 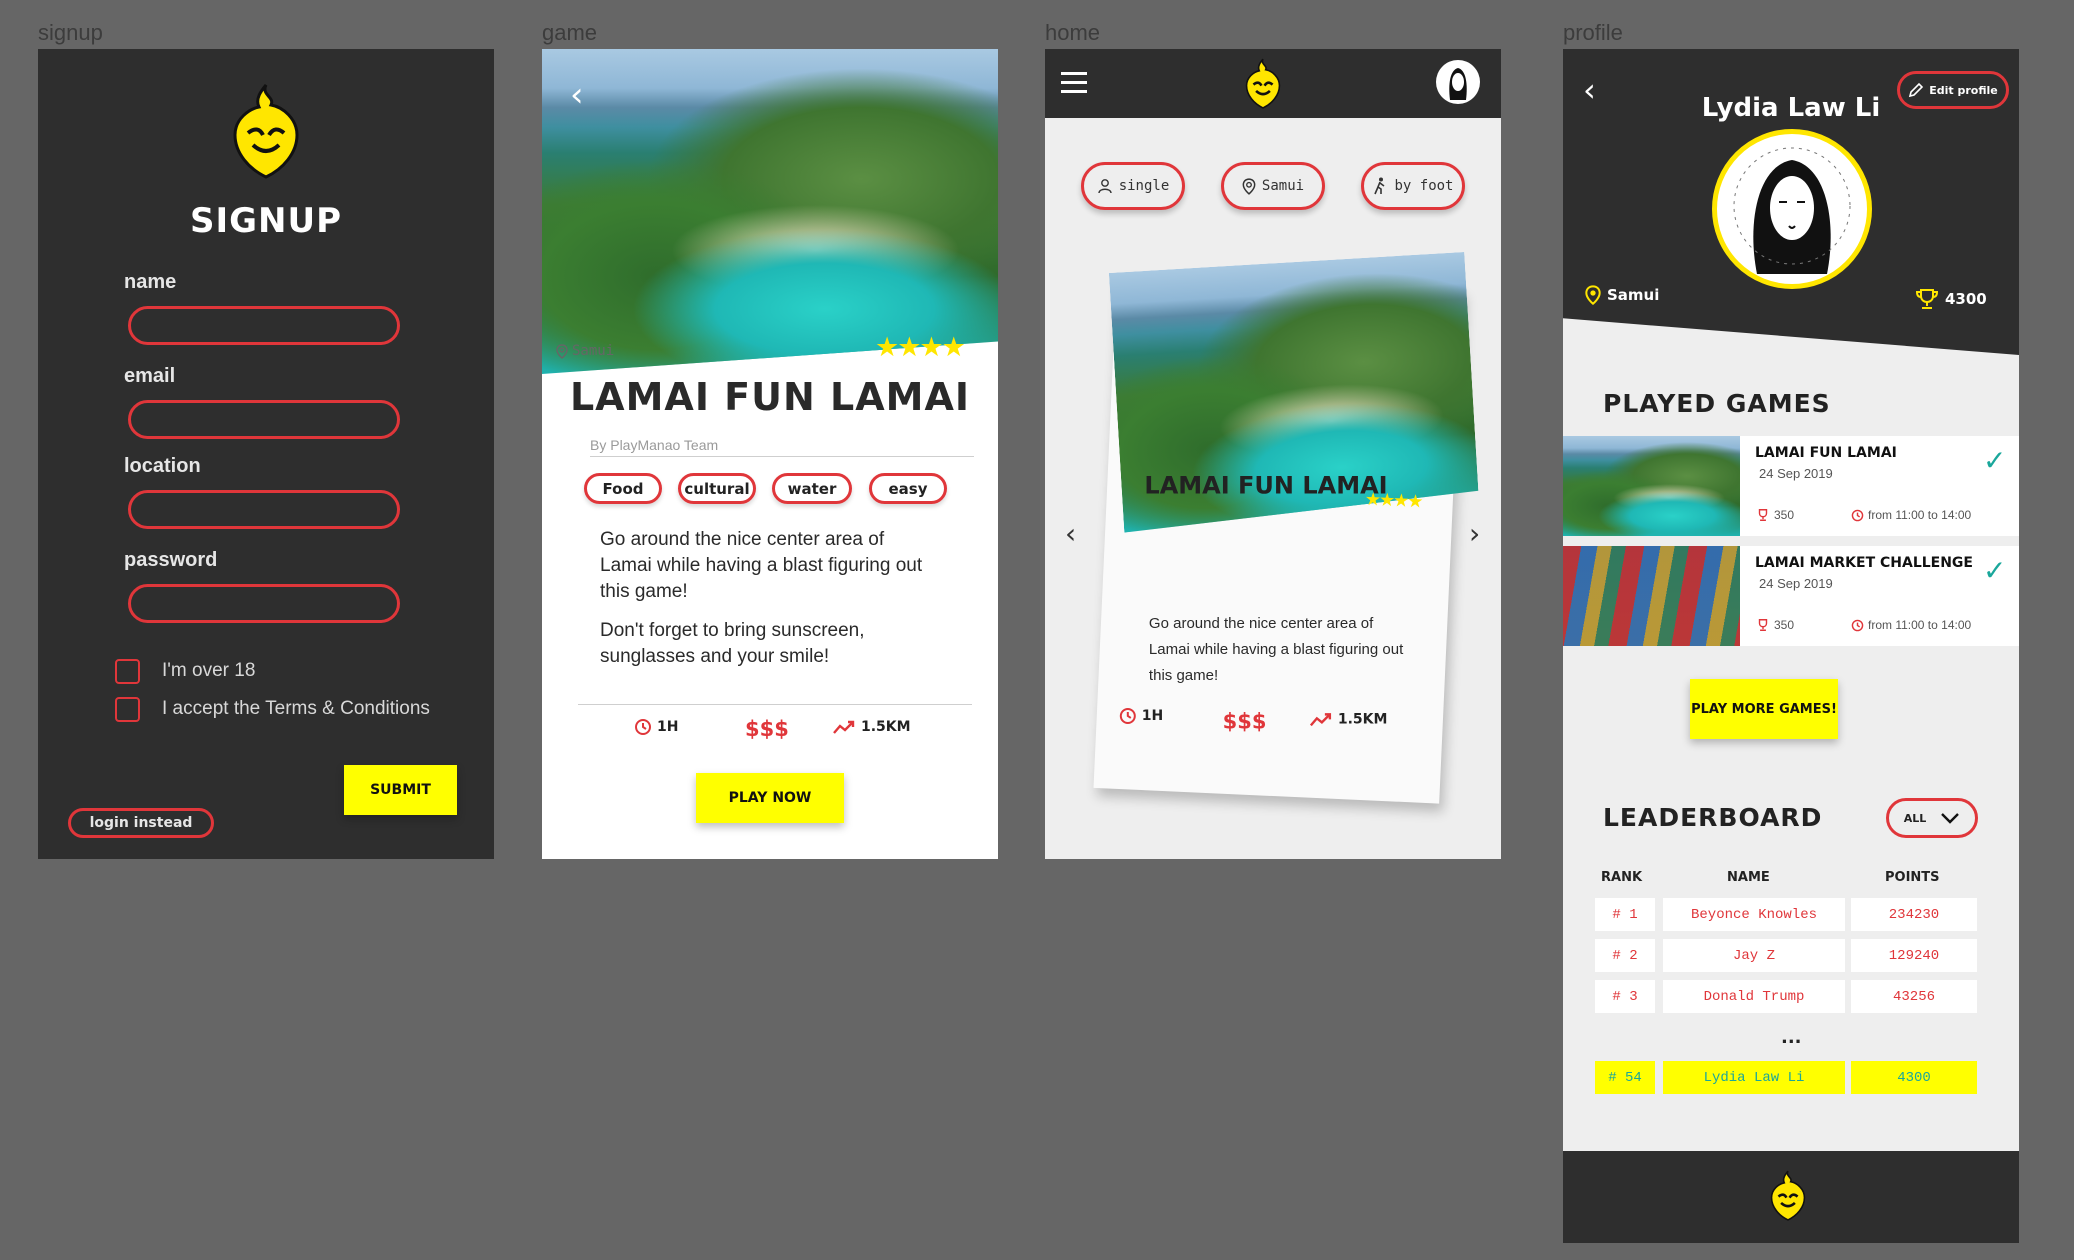 What do you see at coordinates (1362, 719) in the screenshot?
I see `card-distance-label: 1.5KM` at bounding box center [1362, 719].